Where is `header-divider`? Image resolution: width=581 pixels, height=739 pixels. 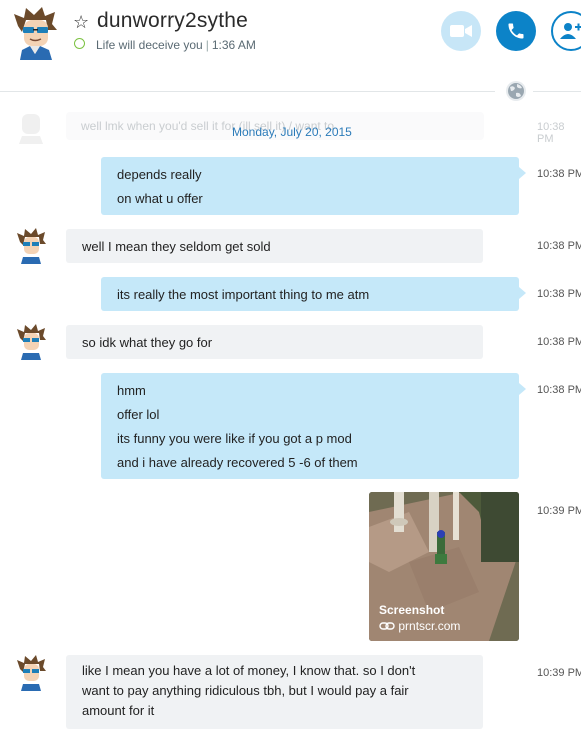 header-divider is located at coordinates (247, 91).